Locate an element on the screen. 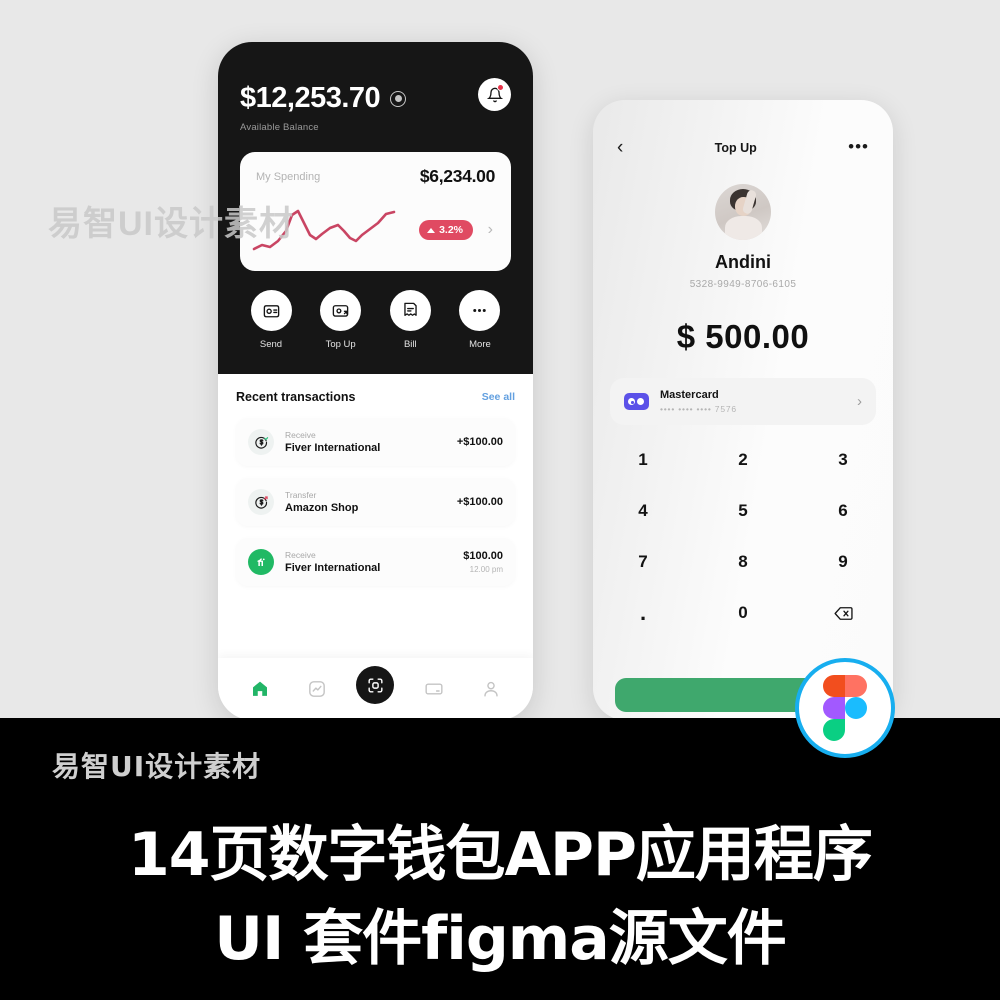 The image size is (1000, 1000). action-topup-circle is located at coordinates (341, 310).